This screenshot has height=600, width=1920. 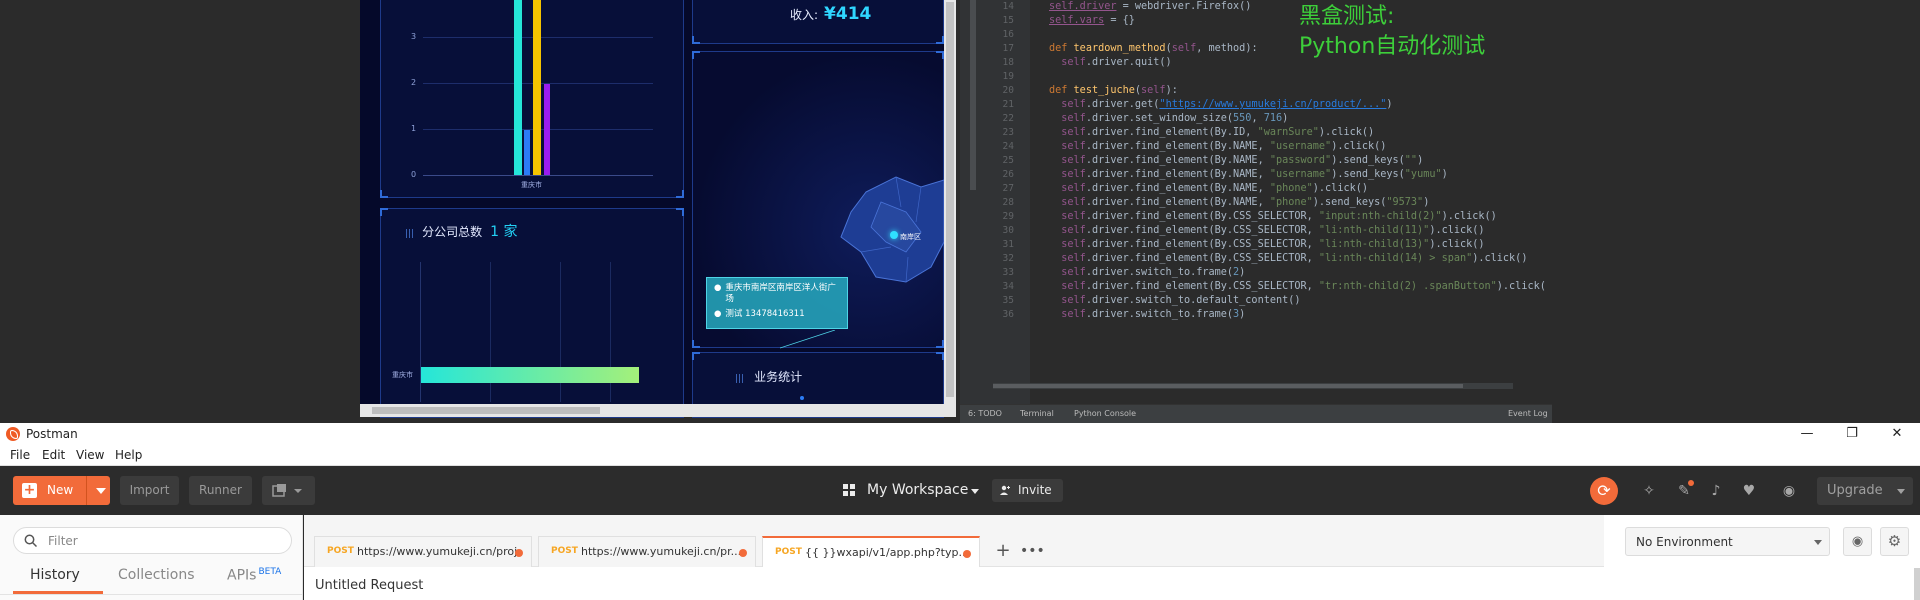 I want to click on sync-icon: ⟳, so click(x=1604, y=491).